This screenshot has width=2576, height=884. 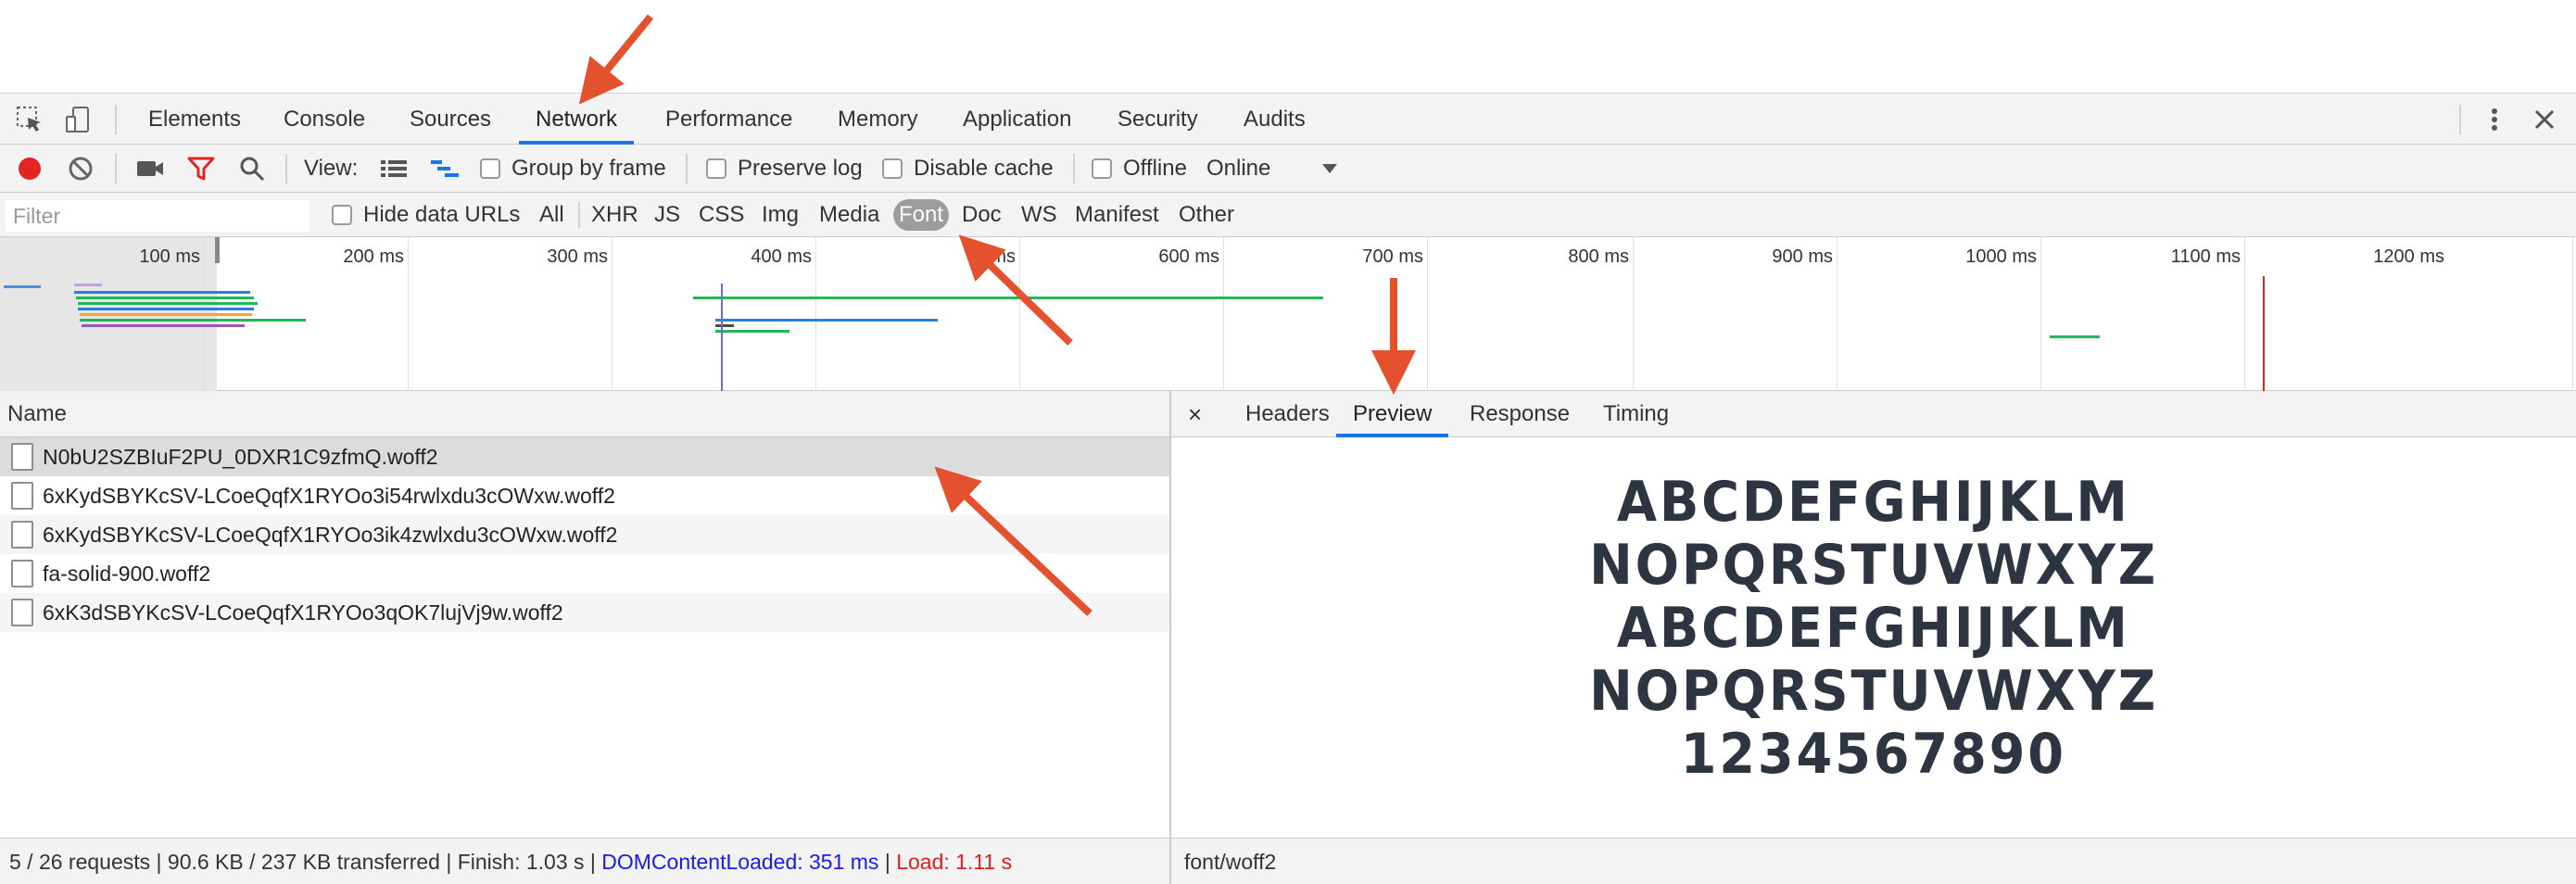 I want to click on filter-input, so click(x=157, y=216).